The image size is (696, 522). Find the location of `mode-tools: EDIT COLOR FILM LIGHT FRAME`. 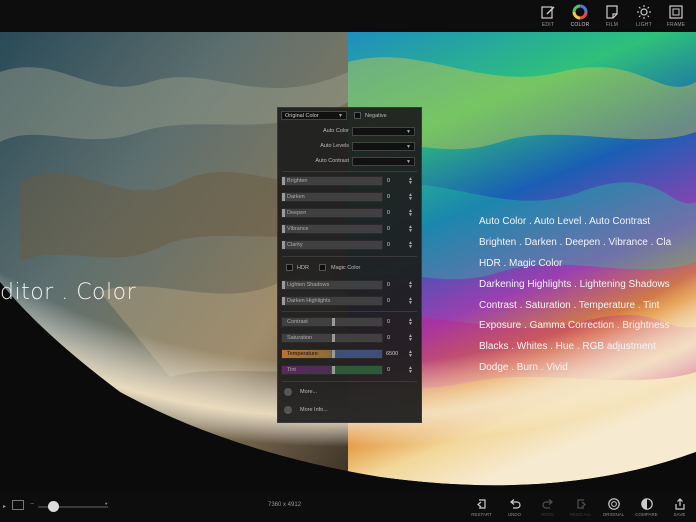

mode-tools: EDIT COLOR FILM LIGHT FRAME is located at coordinates (612, 16).